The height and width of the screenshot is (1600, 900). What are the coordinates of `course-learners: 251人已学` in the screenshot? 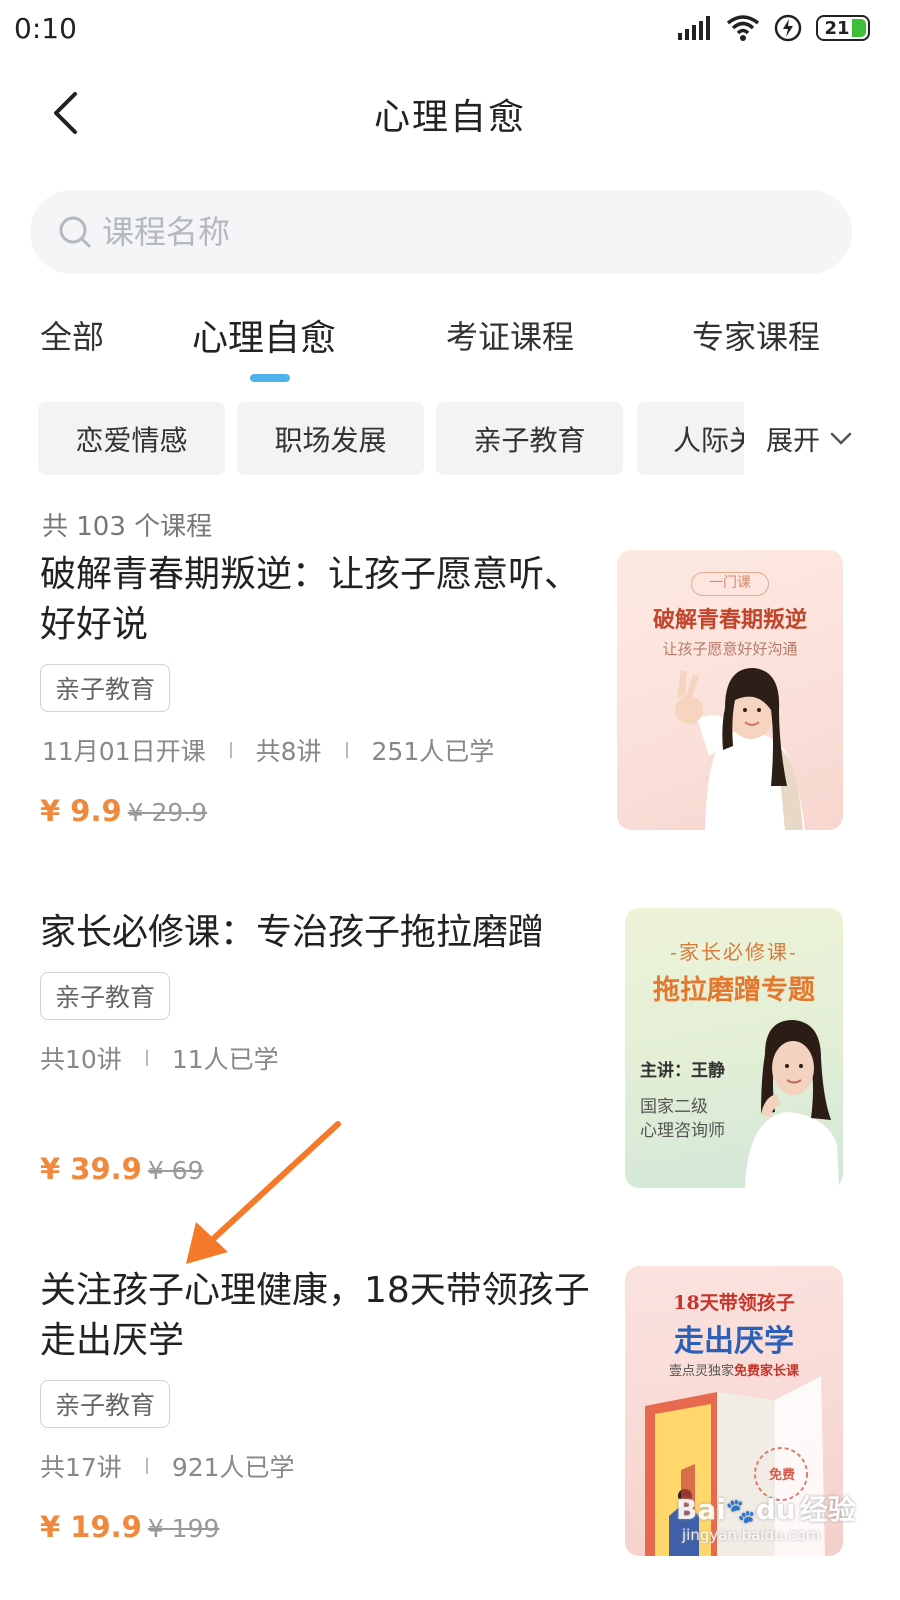 It's located at (433, 751).